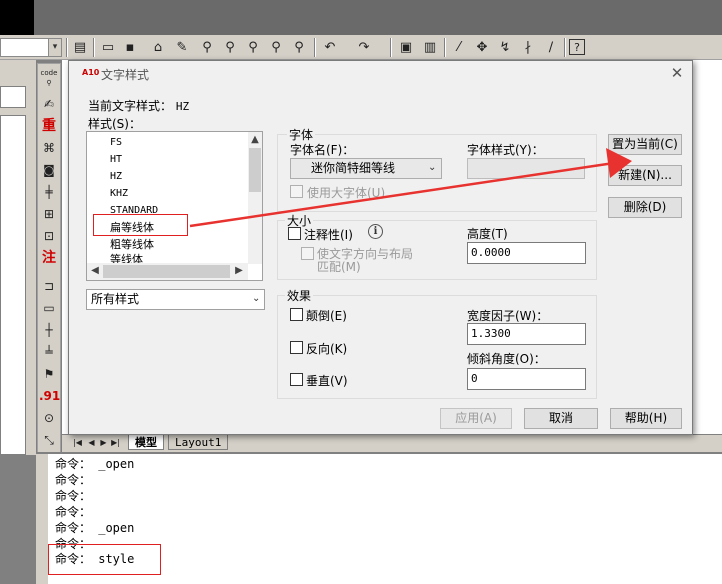 The height and width of the screenshot is (584, 722). I want to click on annotation-arrow, so click(410, 188).